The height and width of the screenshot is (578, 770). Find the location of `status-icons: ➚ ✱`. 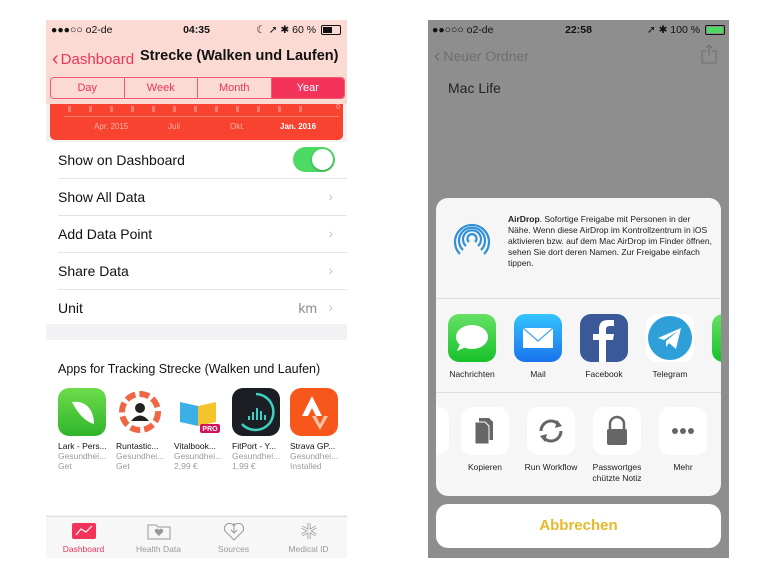

status-icons: ➚ ✱ is located at coordinates (657, 30).